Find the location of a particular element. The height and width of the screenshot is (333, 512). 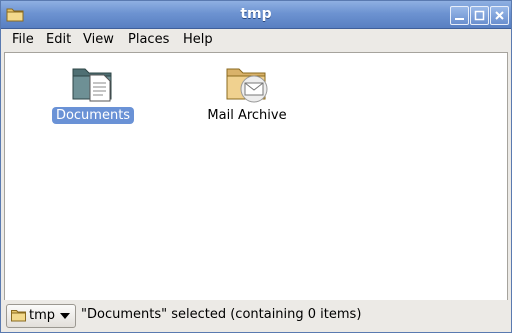

maximize-button is located at coordinates (479, 15).